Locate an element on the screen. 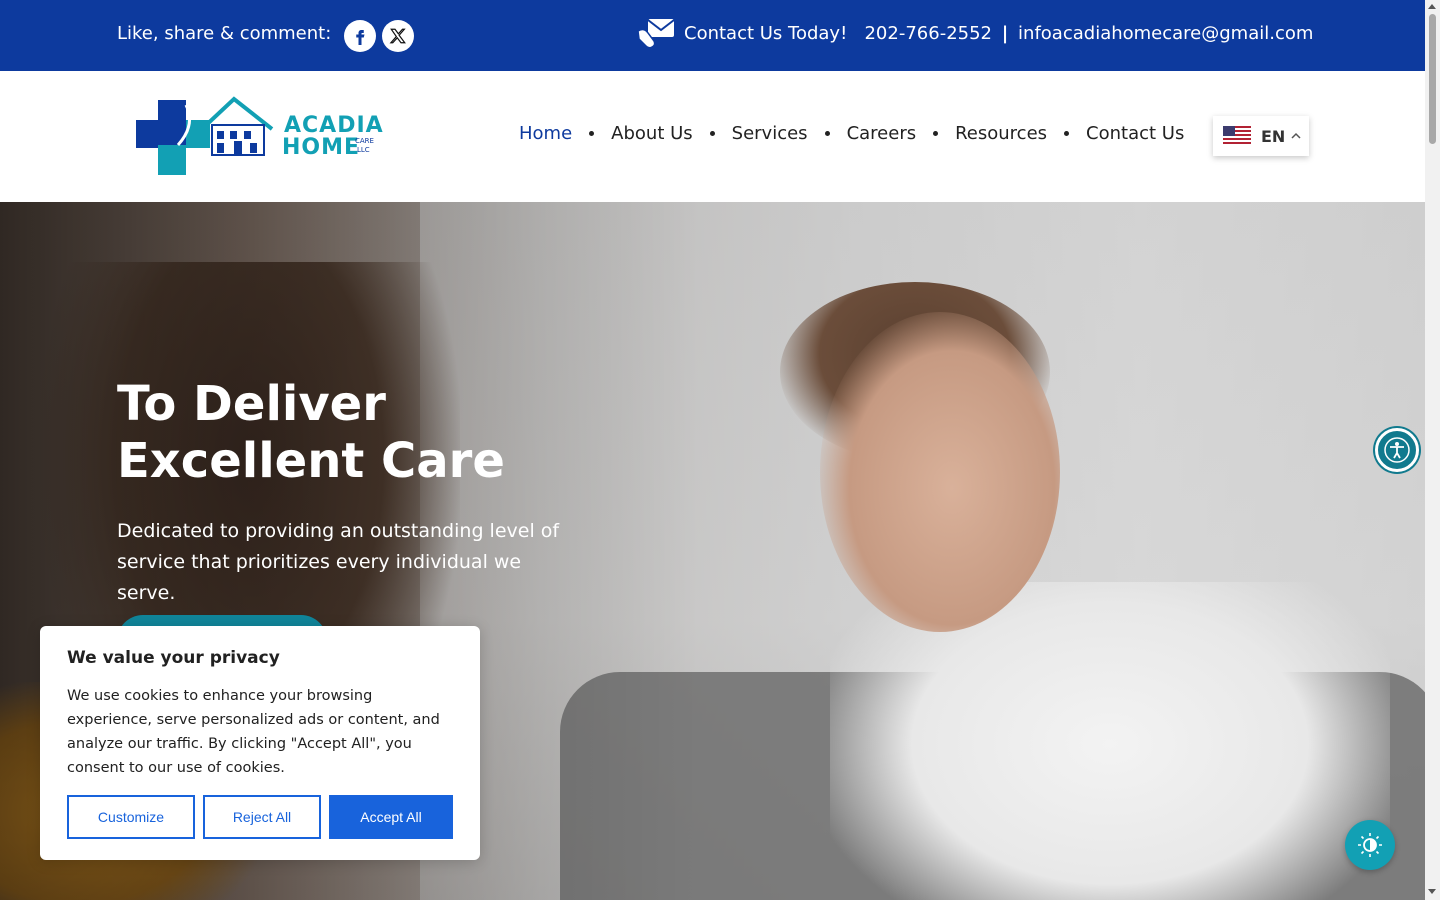  logo: ACADIA HOME CARE LLC is located at coordinates (259, 136).